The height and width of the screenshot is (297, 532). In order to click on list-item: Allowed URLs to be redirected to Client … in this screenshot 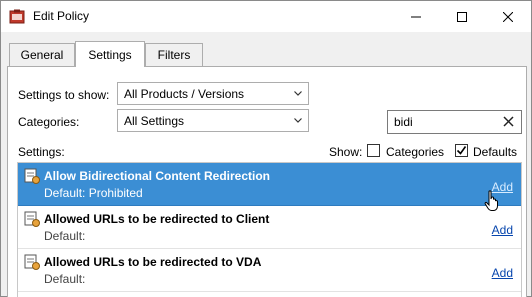, I will do `click(269, 227)`.